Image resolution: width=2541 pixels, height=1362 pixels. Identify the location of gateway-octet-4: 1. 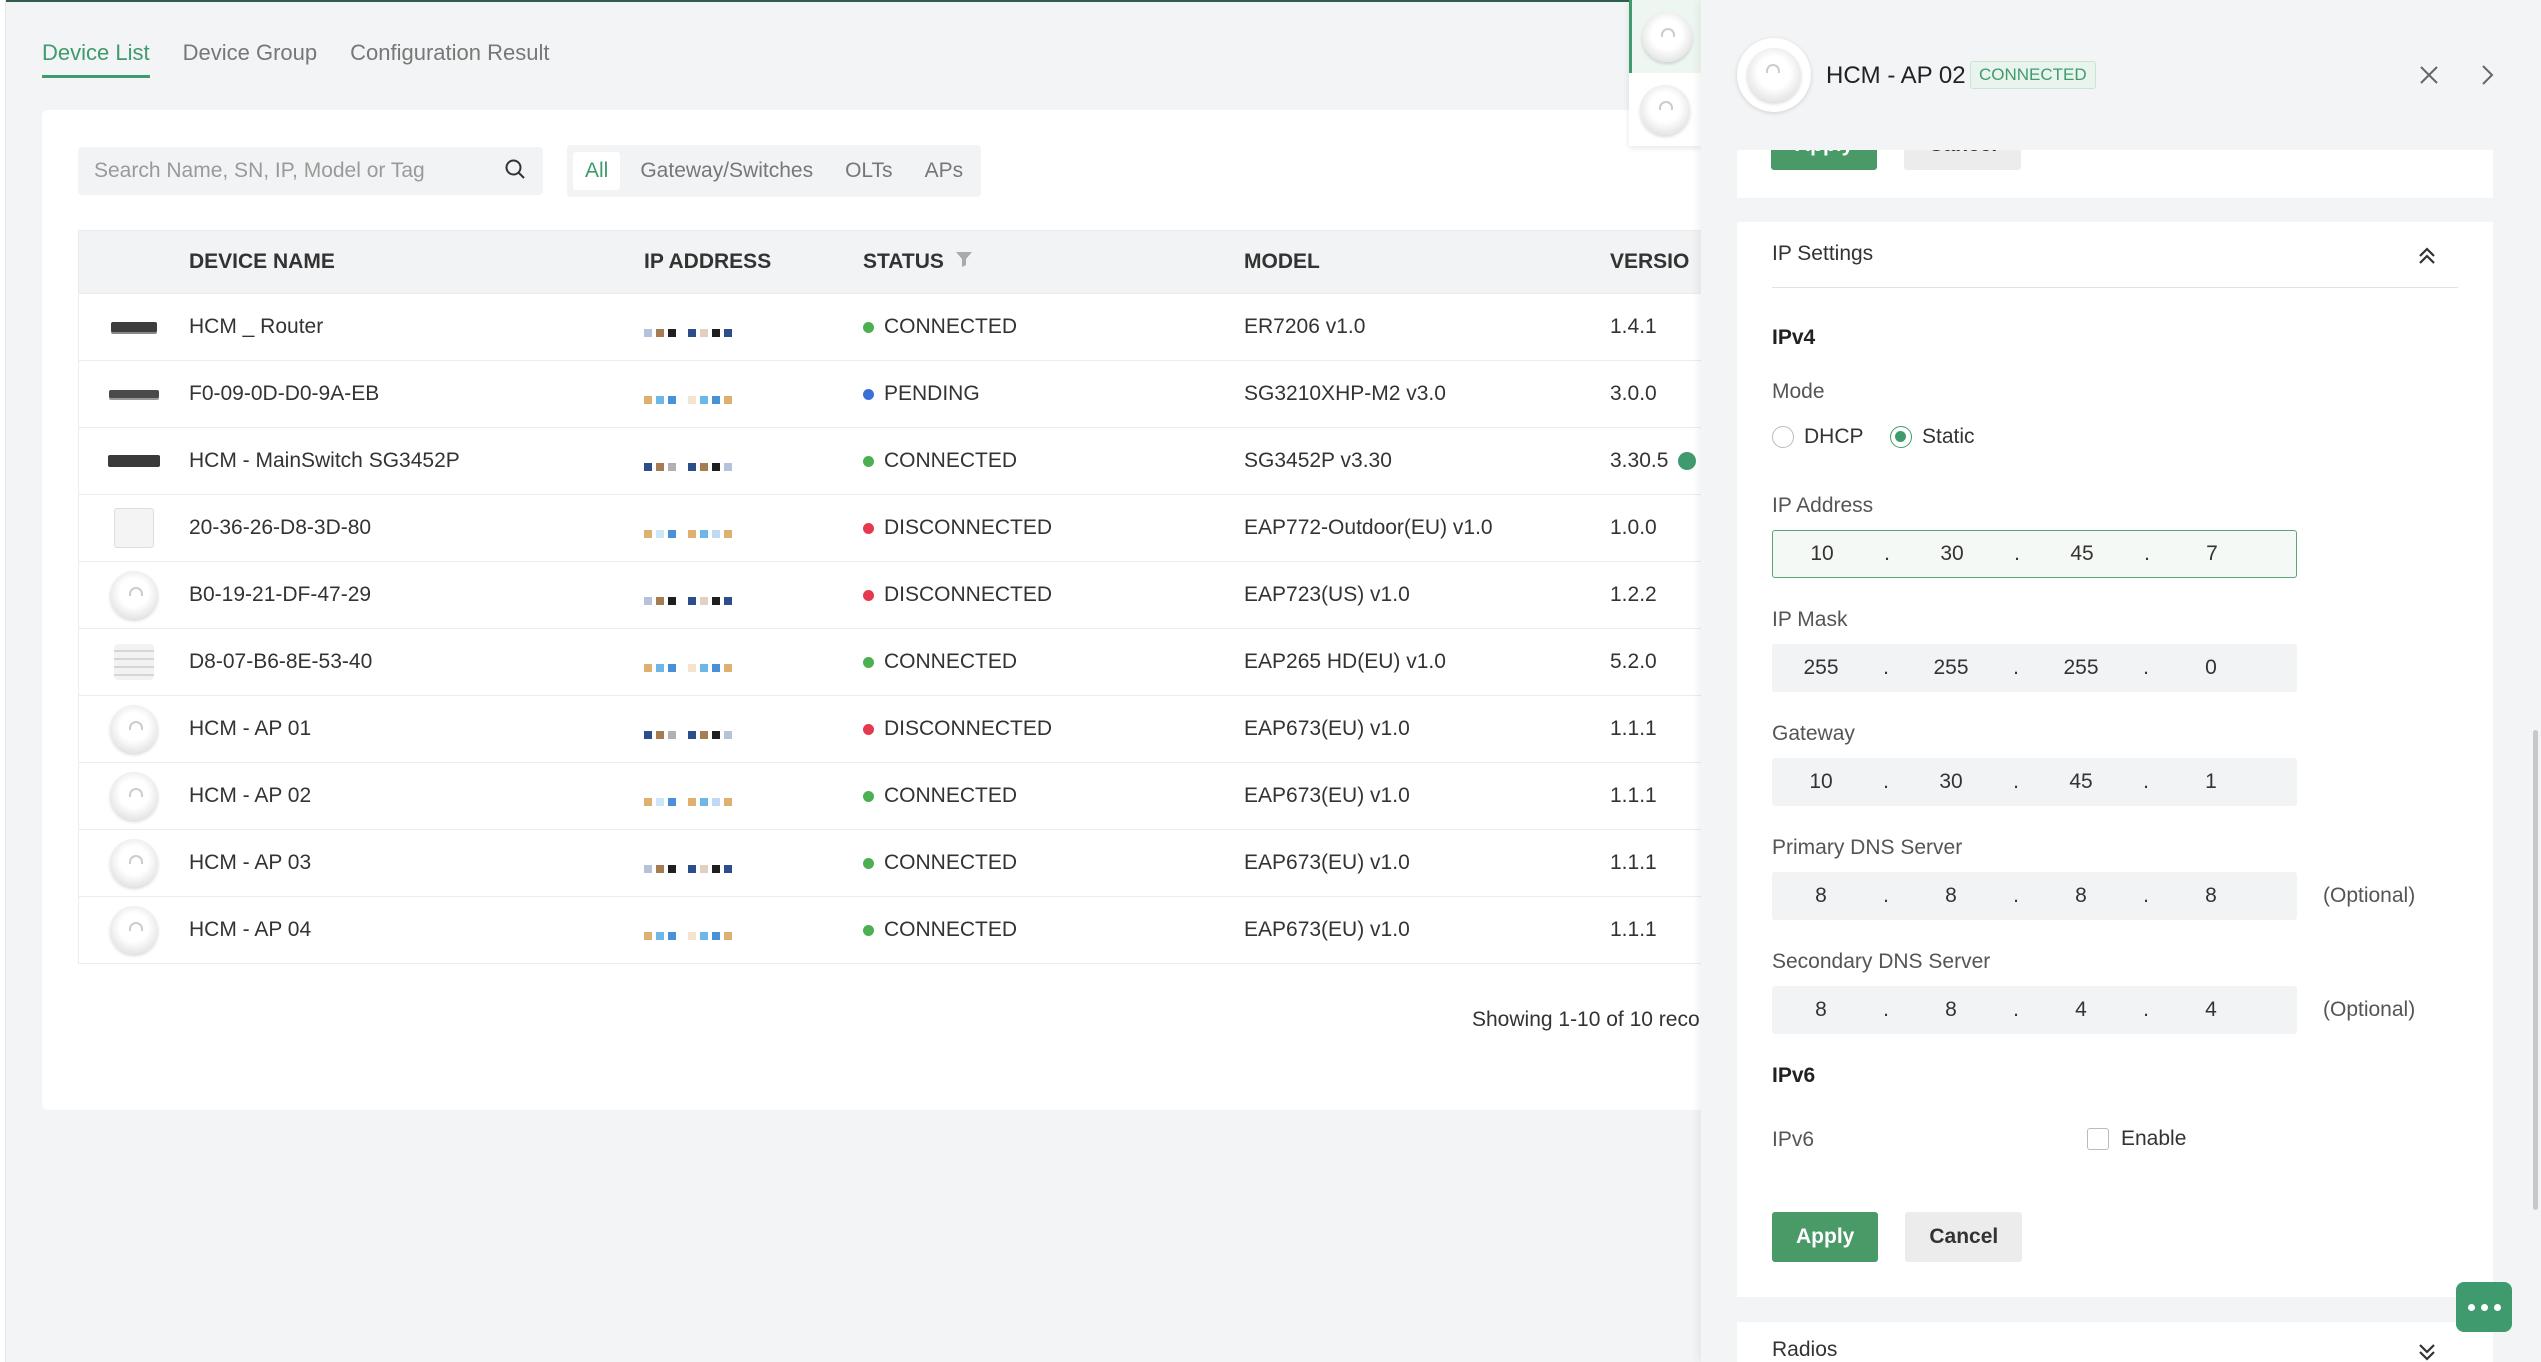
(2211, 782).